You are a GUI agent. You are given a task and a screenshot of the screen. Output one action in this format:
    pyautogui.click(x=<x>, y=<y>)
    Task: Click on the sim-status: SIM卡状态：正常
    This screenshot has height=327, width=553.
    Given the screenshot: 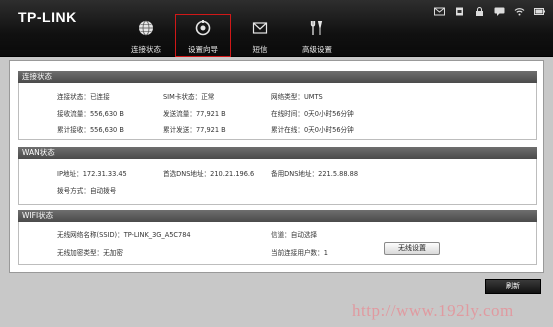 What is the action you would take?
    pyautogui.click(x=189, y=97)
    